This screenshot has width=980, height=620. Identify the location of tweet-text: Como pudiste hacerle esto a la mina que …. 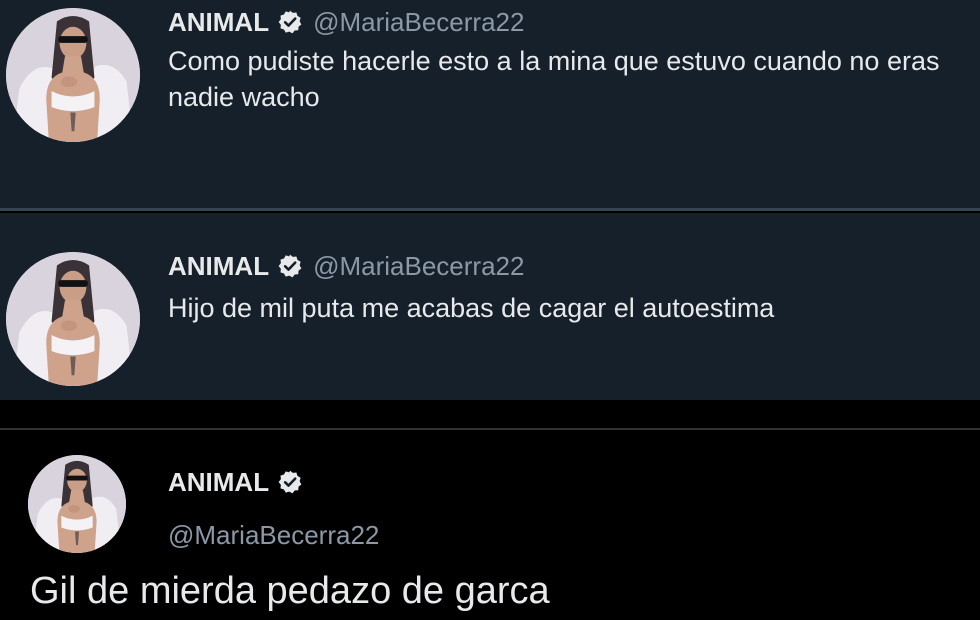
(554, 79).